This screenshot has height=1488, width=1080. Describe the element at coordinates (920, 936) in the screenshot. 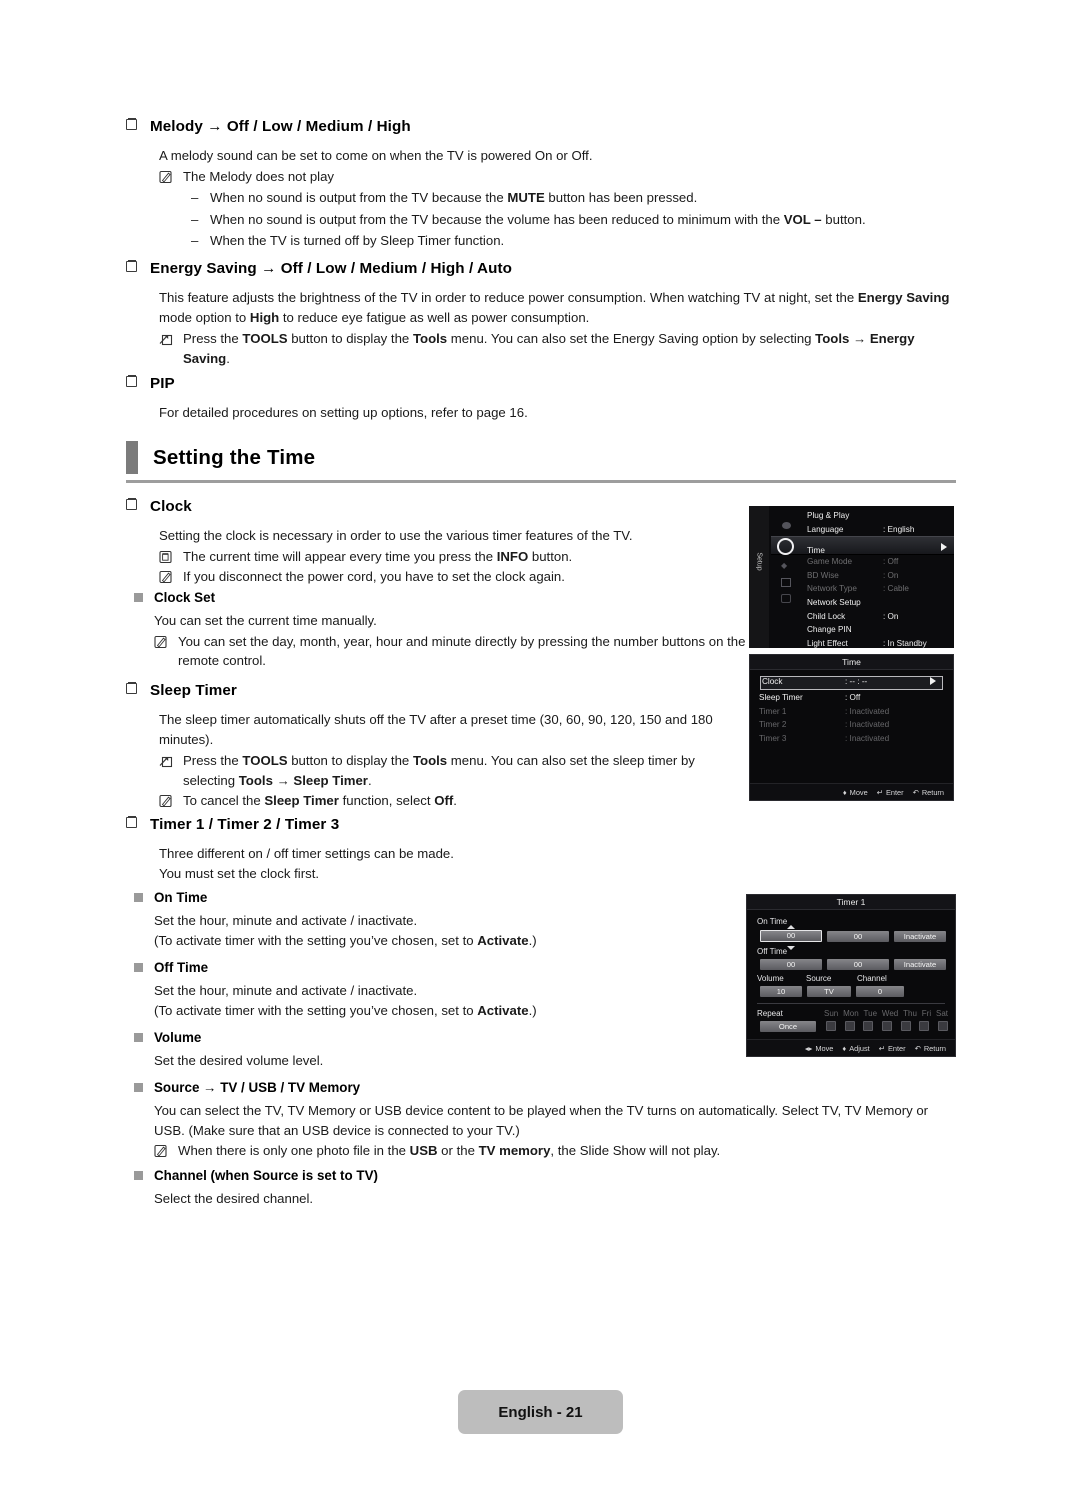

I see `osd-timer1-on-state-field: Inactivate` at that location.